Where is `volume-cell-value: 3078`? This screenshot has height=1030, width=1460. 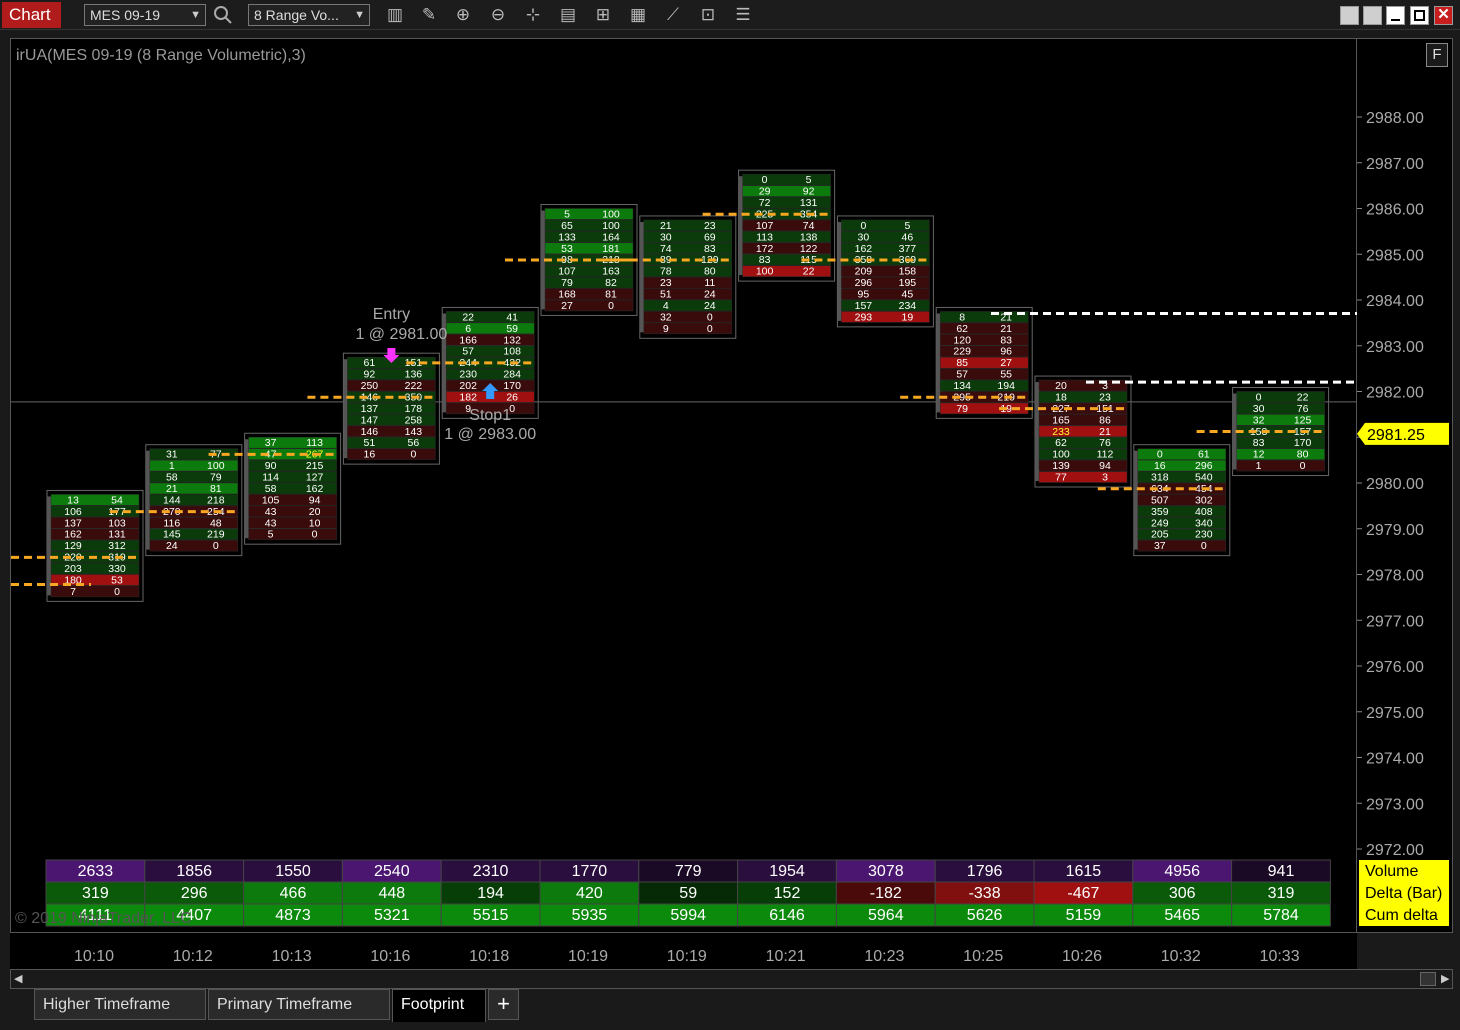
volume-cell-value: 3078 is located at coordinates (886, 871).